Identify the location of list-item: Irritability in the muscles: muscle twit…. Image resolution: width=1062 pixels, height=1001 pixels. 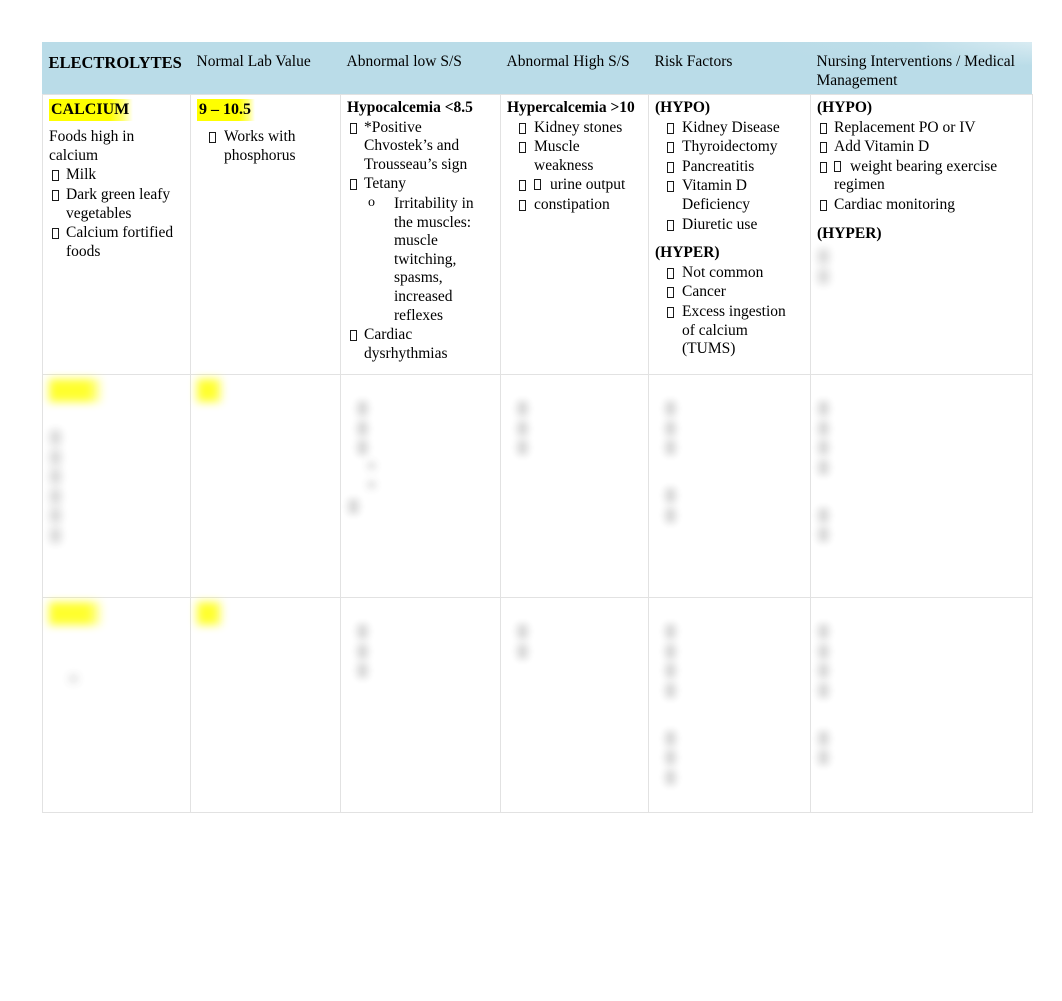
(419, 260).